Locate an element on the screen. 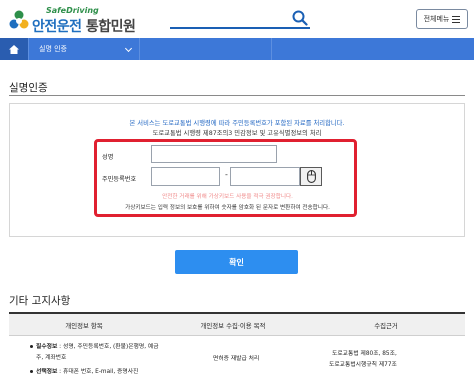 The width and height of the screenshot is (474, 387). confirm-button: 확인 is located at coordinates (236, 262).